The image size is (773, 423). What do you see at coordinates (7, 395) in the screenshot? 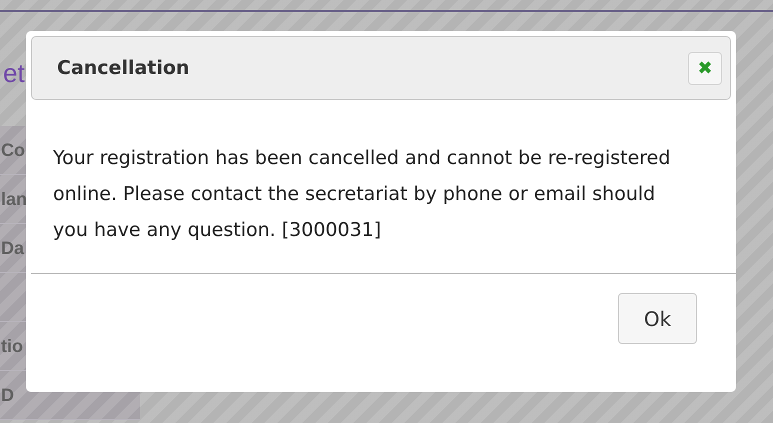
I see `field-label: D` at bounding box center [7, 395].